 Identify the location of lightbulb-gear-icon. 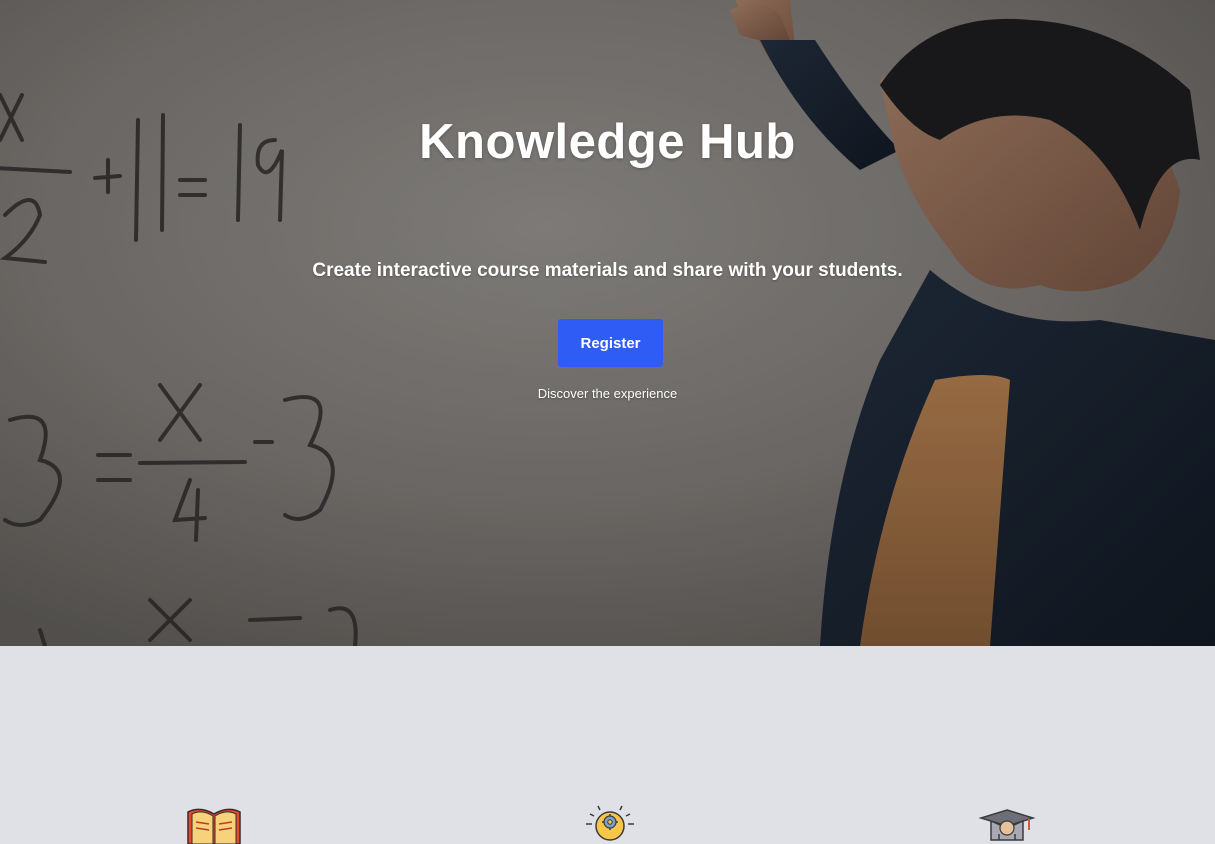
(610, 824).